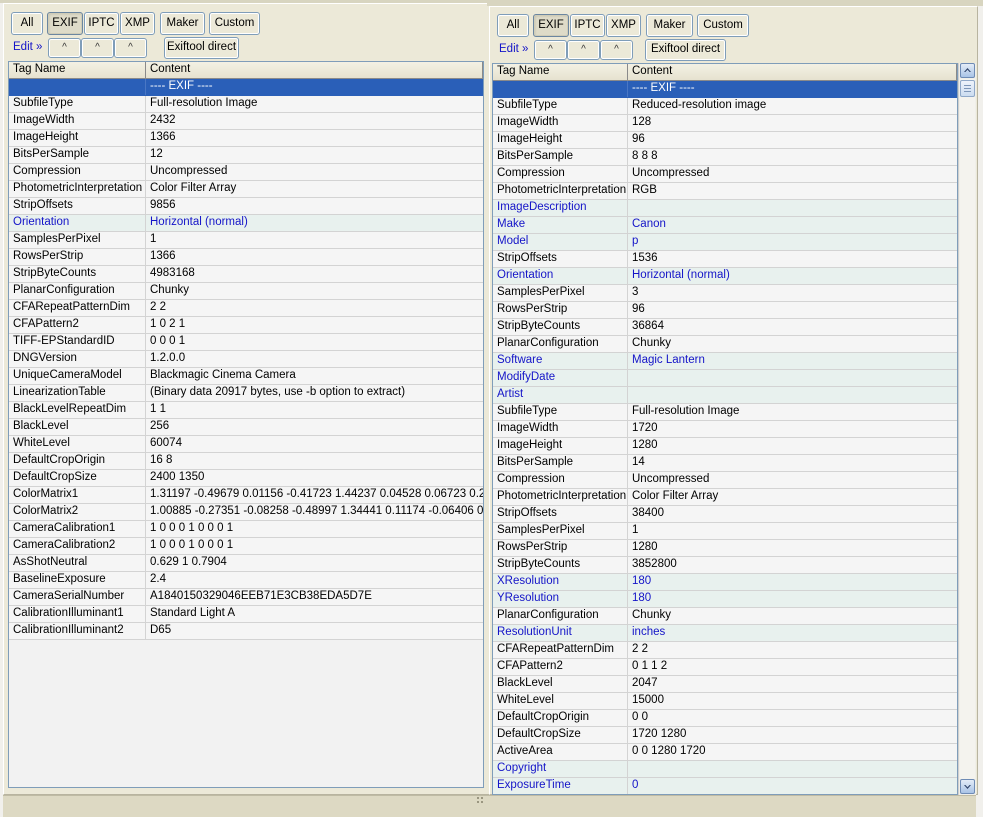 Image resolution: width=983 pixels, height=817 pixels. Describe the element at coordinates (792, 497) in the screenshot. I see `row-content-value: Color Filter Array` at that location.